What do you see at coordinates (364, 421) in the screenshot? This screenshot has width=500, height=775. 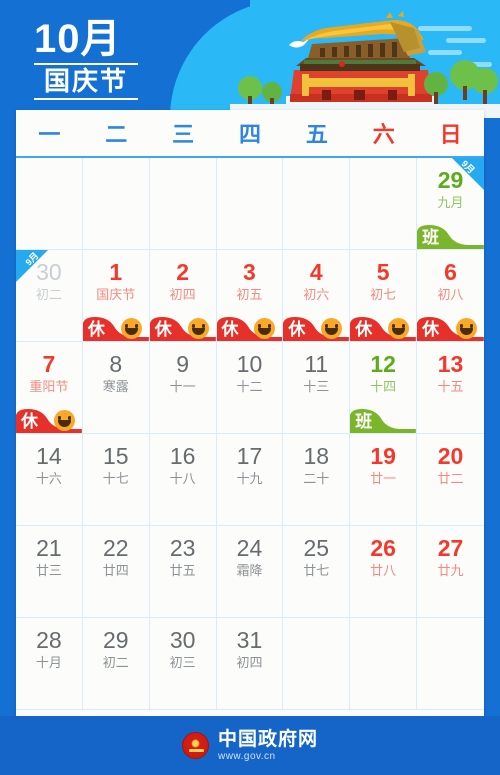 I see `badge-label: 班` at bounding box center [364, 421].